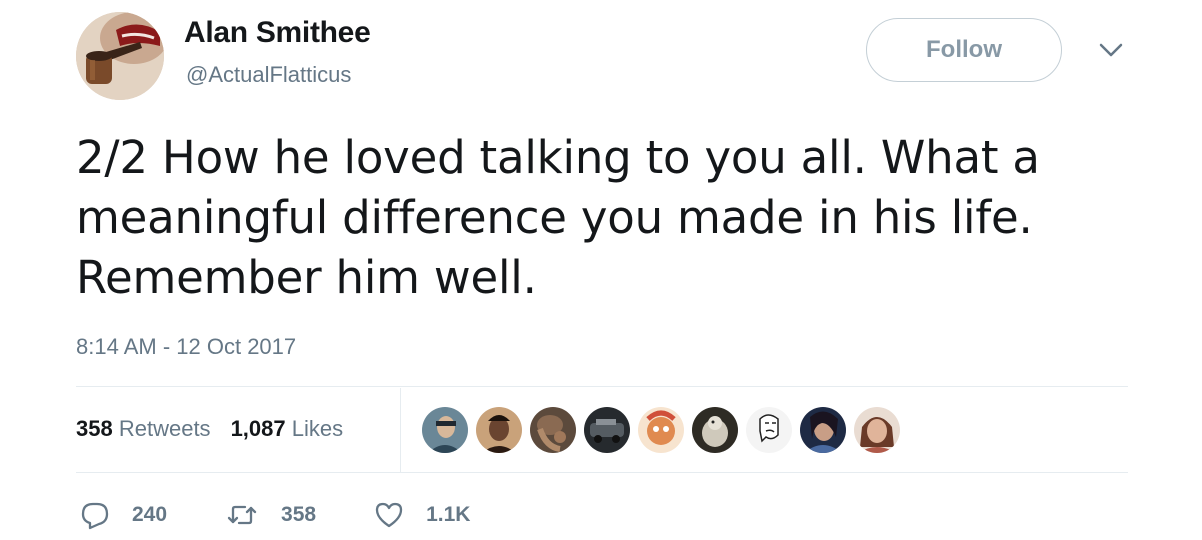 The image size is (1202, 540). Describe the element at coordinates (242, 515) in the screenshot. I see `retweet-icon` at that location.